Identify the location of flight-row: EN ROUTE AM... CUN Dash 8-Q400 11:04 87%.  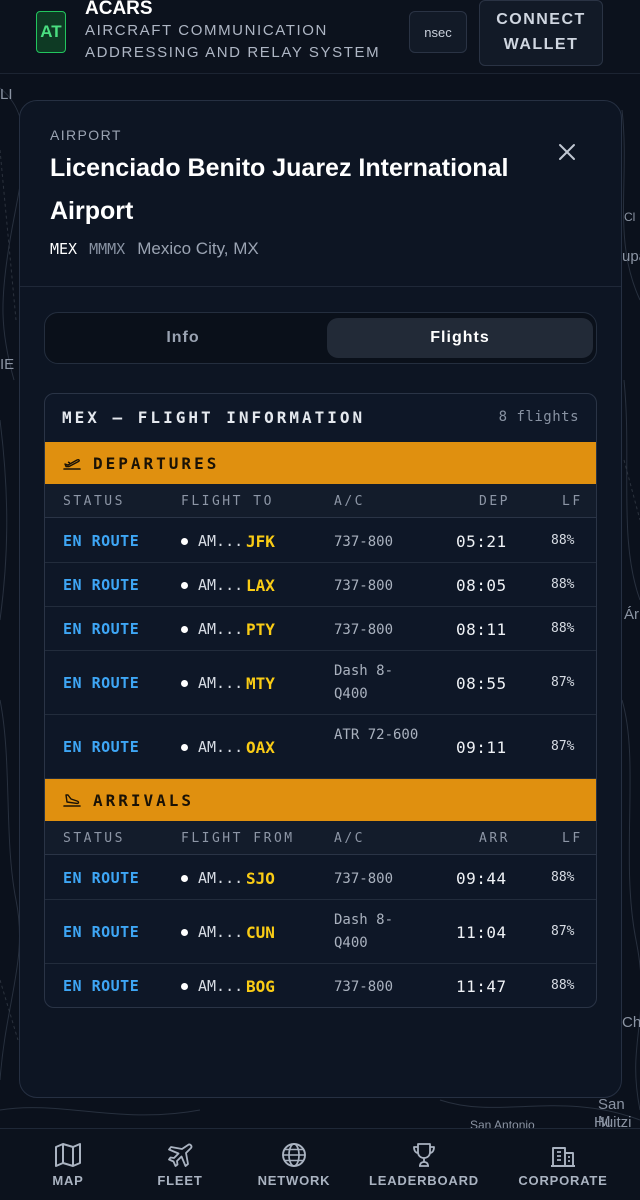
(320, 932).